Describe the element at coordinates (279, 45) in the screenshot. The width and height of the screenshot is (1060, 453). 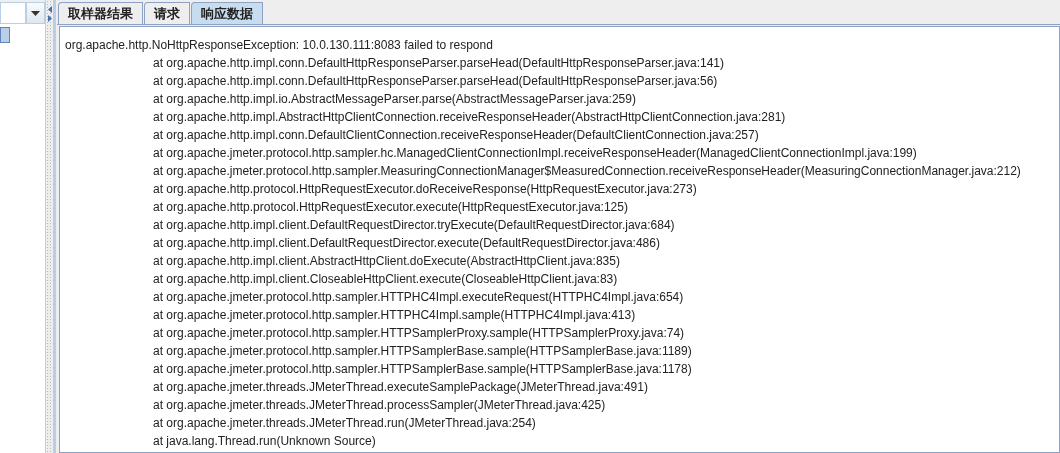
I see `exception-line: org.apache.http.NoHttpResponseException: 10.0.130.111:8083 failed to respond` at that location.